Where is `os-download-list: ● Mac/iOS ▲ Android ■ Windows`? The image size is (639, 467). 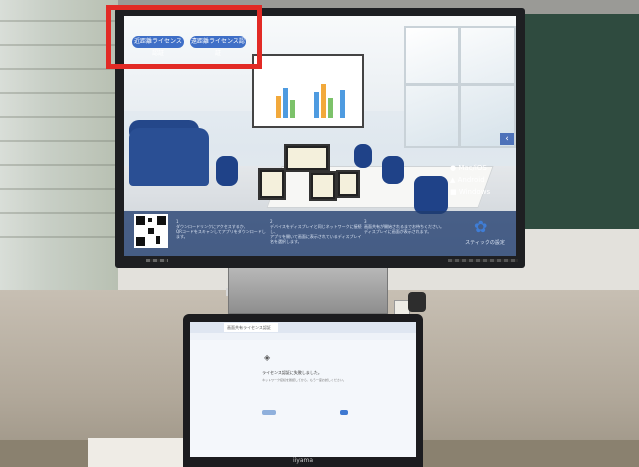
os-download-list: ● Mac/iOS ▲ Android ■ Windows is located at coordinates (480, 180).